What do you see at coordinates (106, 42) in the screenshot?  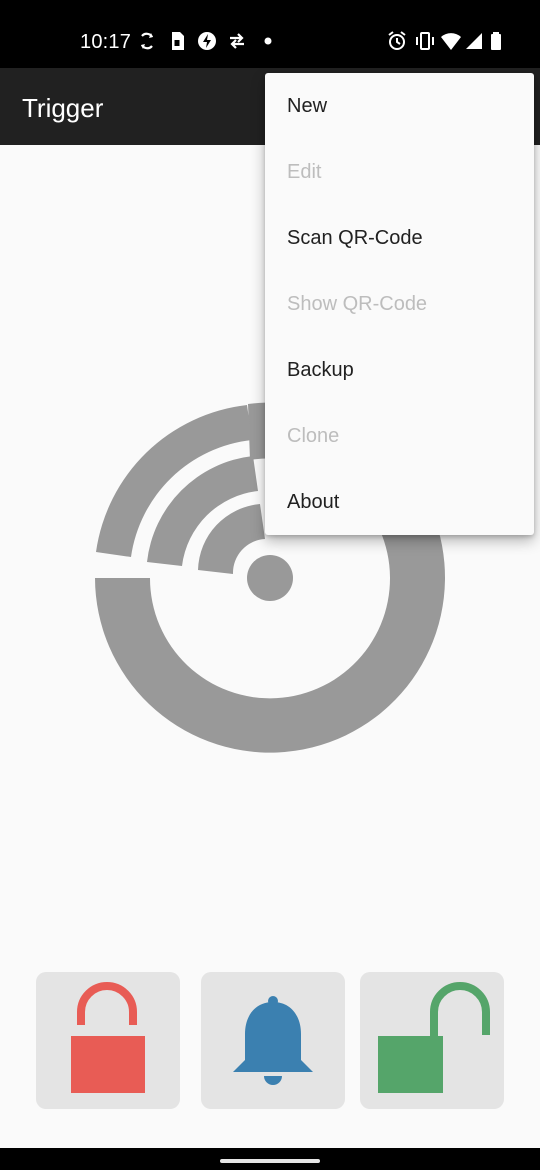 I see `status-time: 10:17` at bounding box center [106, 42].